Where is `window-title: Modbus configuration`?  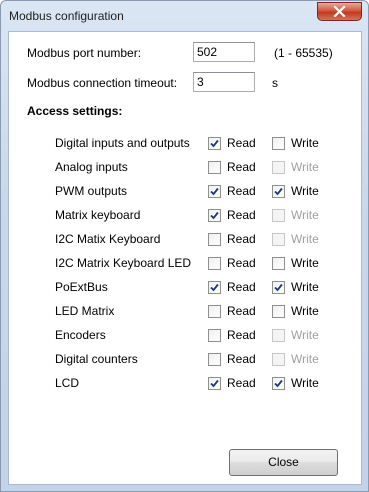
window-title: Modbus configuration is located at coordinates (66, 16).